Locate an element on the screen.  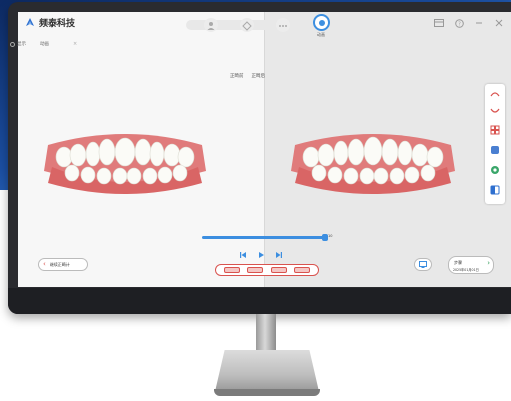
skip-forward-icon is located at coordinates (279, 255).